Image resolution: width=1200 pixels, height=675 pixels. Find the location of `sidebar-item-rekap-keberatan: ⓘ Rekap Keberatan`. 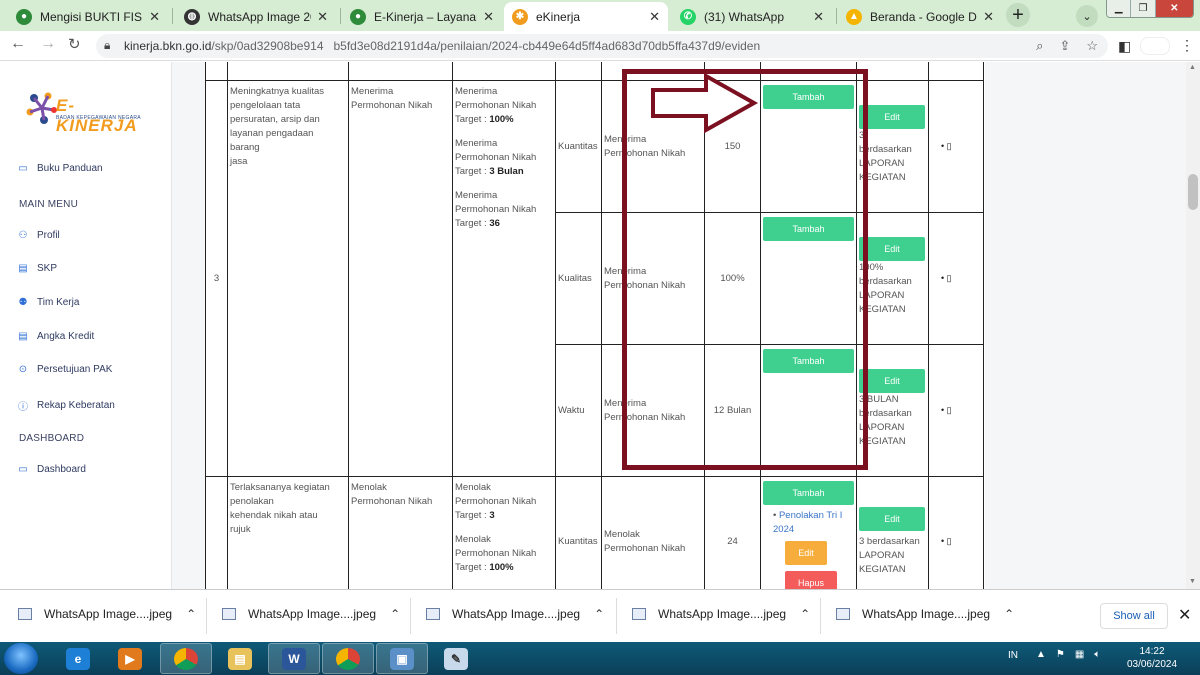

sidebar-item-rekap-keberatan: ⓘ Rekap Keberatan is located at coordinates (66, 405).